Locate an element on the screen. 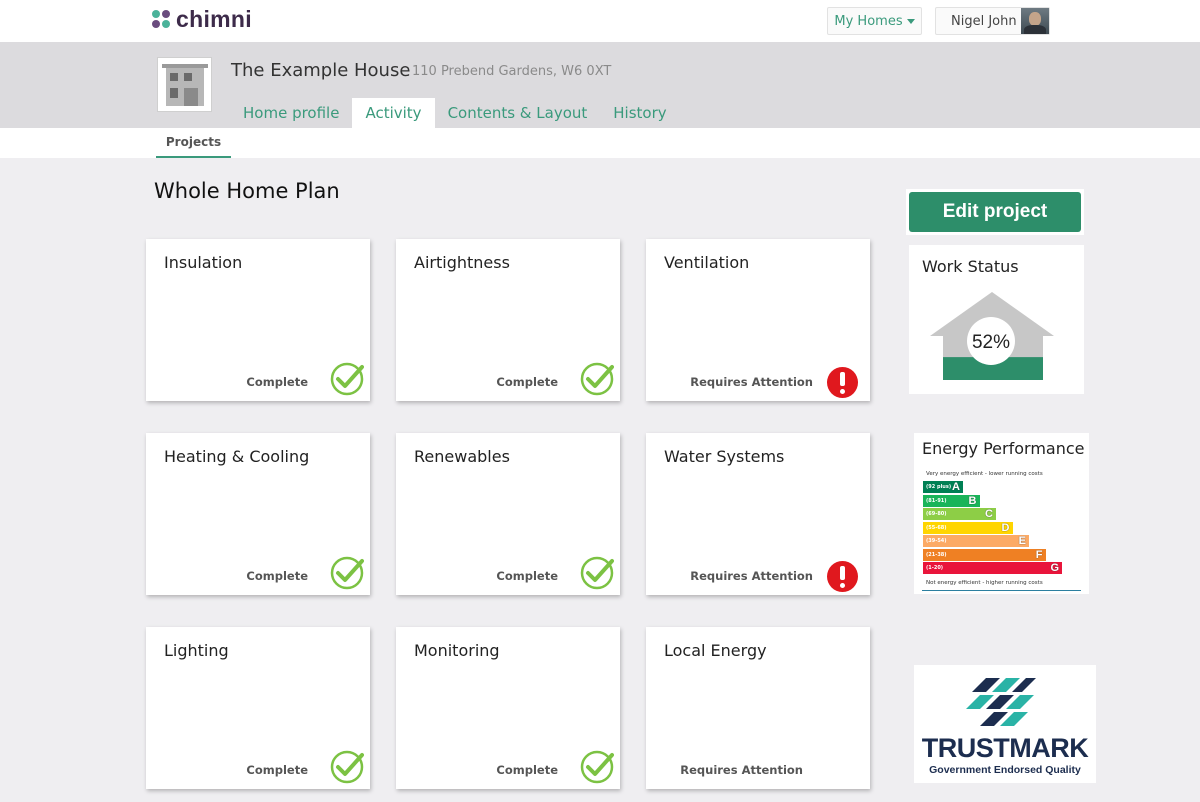  edit-project-label: Edit project is located at coordinates (995, 212).